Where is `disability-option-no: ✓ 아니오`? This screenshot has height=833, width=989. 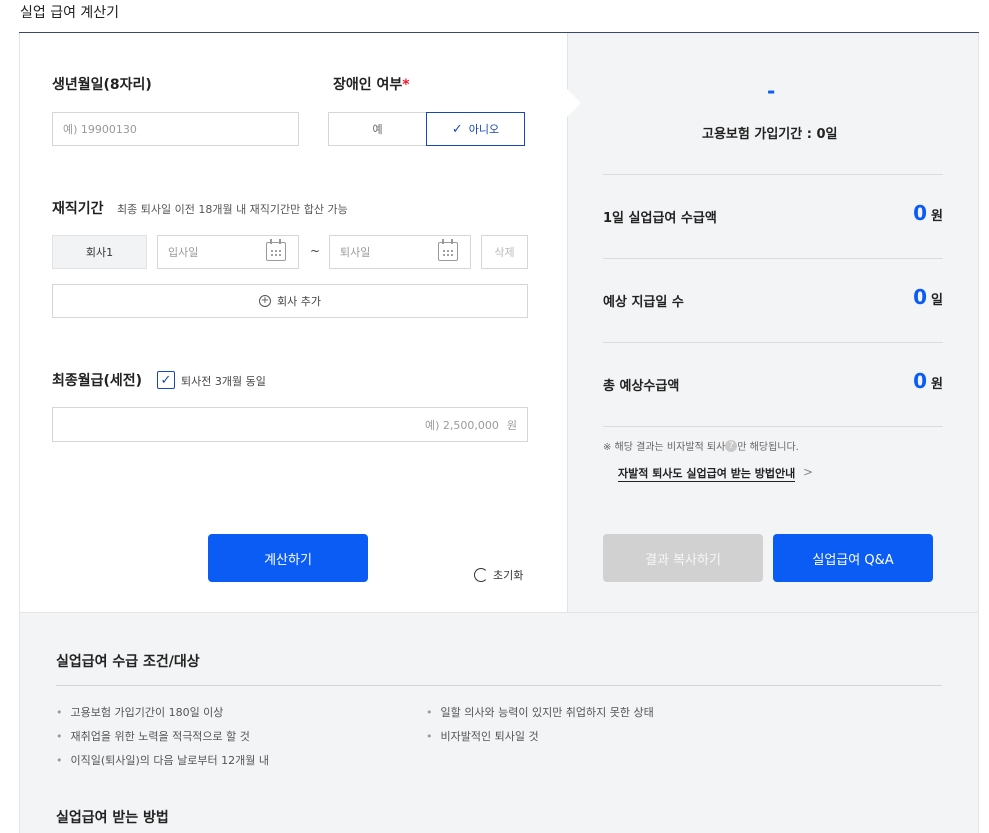
disability-option-no: ✓ 아니오 is located at coordinates (475, 129).